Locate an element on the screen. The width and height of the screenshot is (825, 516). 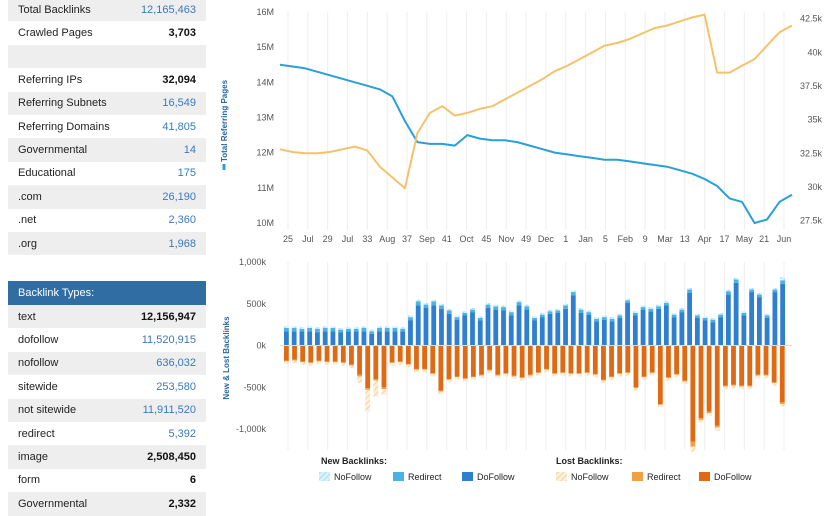
x-tick-label: Mar is located at coordinates (665, 239).